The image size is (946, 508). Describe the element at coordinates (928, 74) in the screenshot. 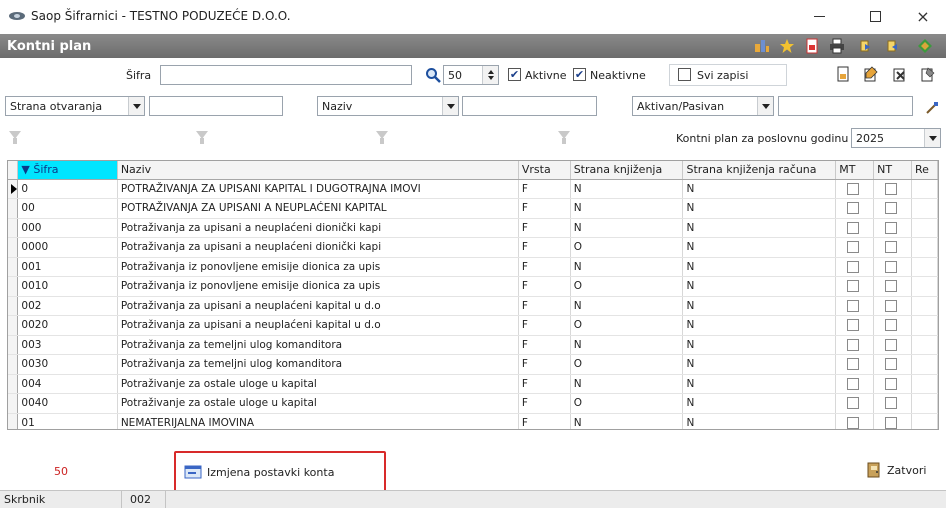

I see `view-document-icon` at that location.